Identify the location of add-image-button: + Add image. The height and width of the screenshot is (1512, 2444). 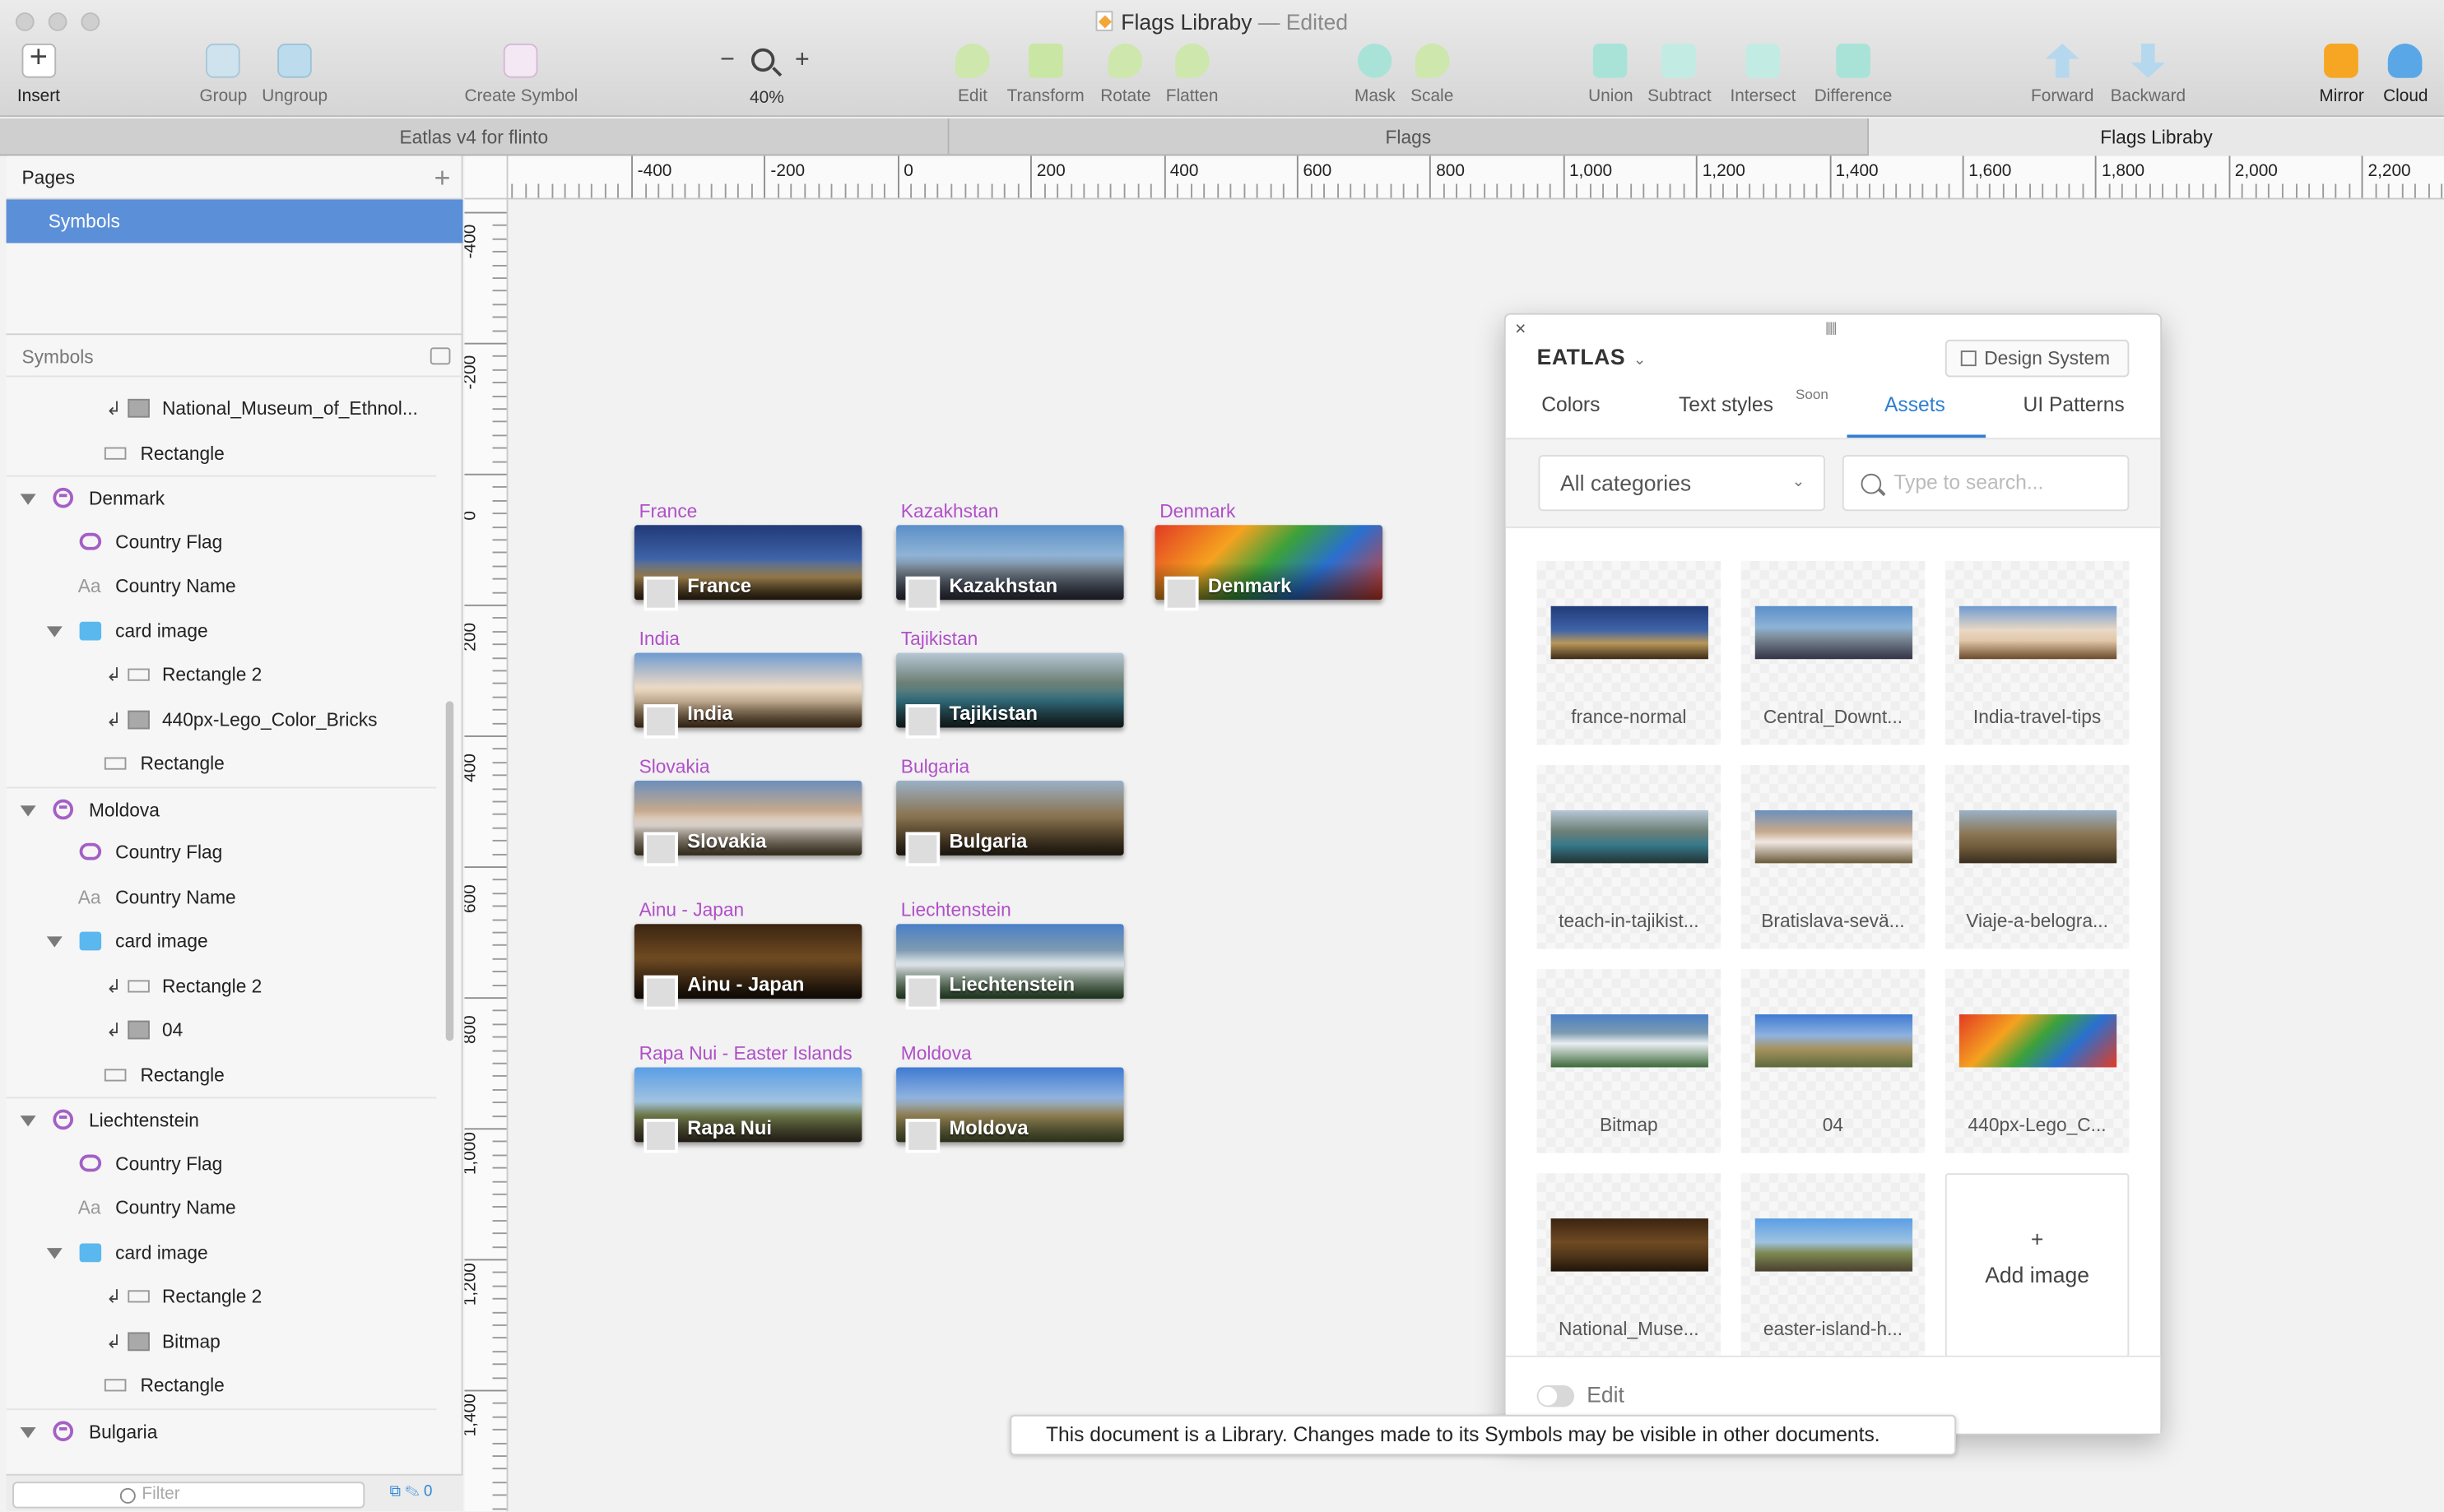
(2038, 1264).